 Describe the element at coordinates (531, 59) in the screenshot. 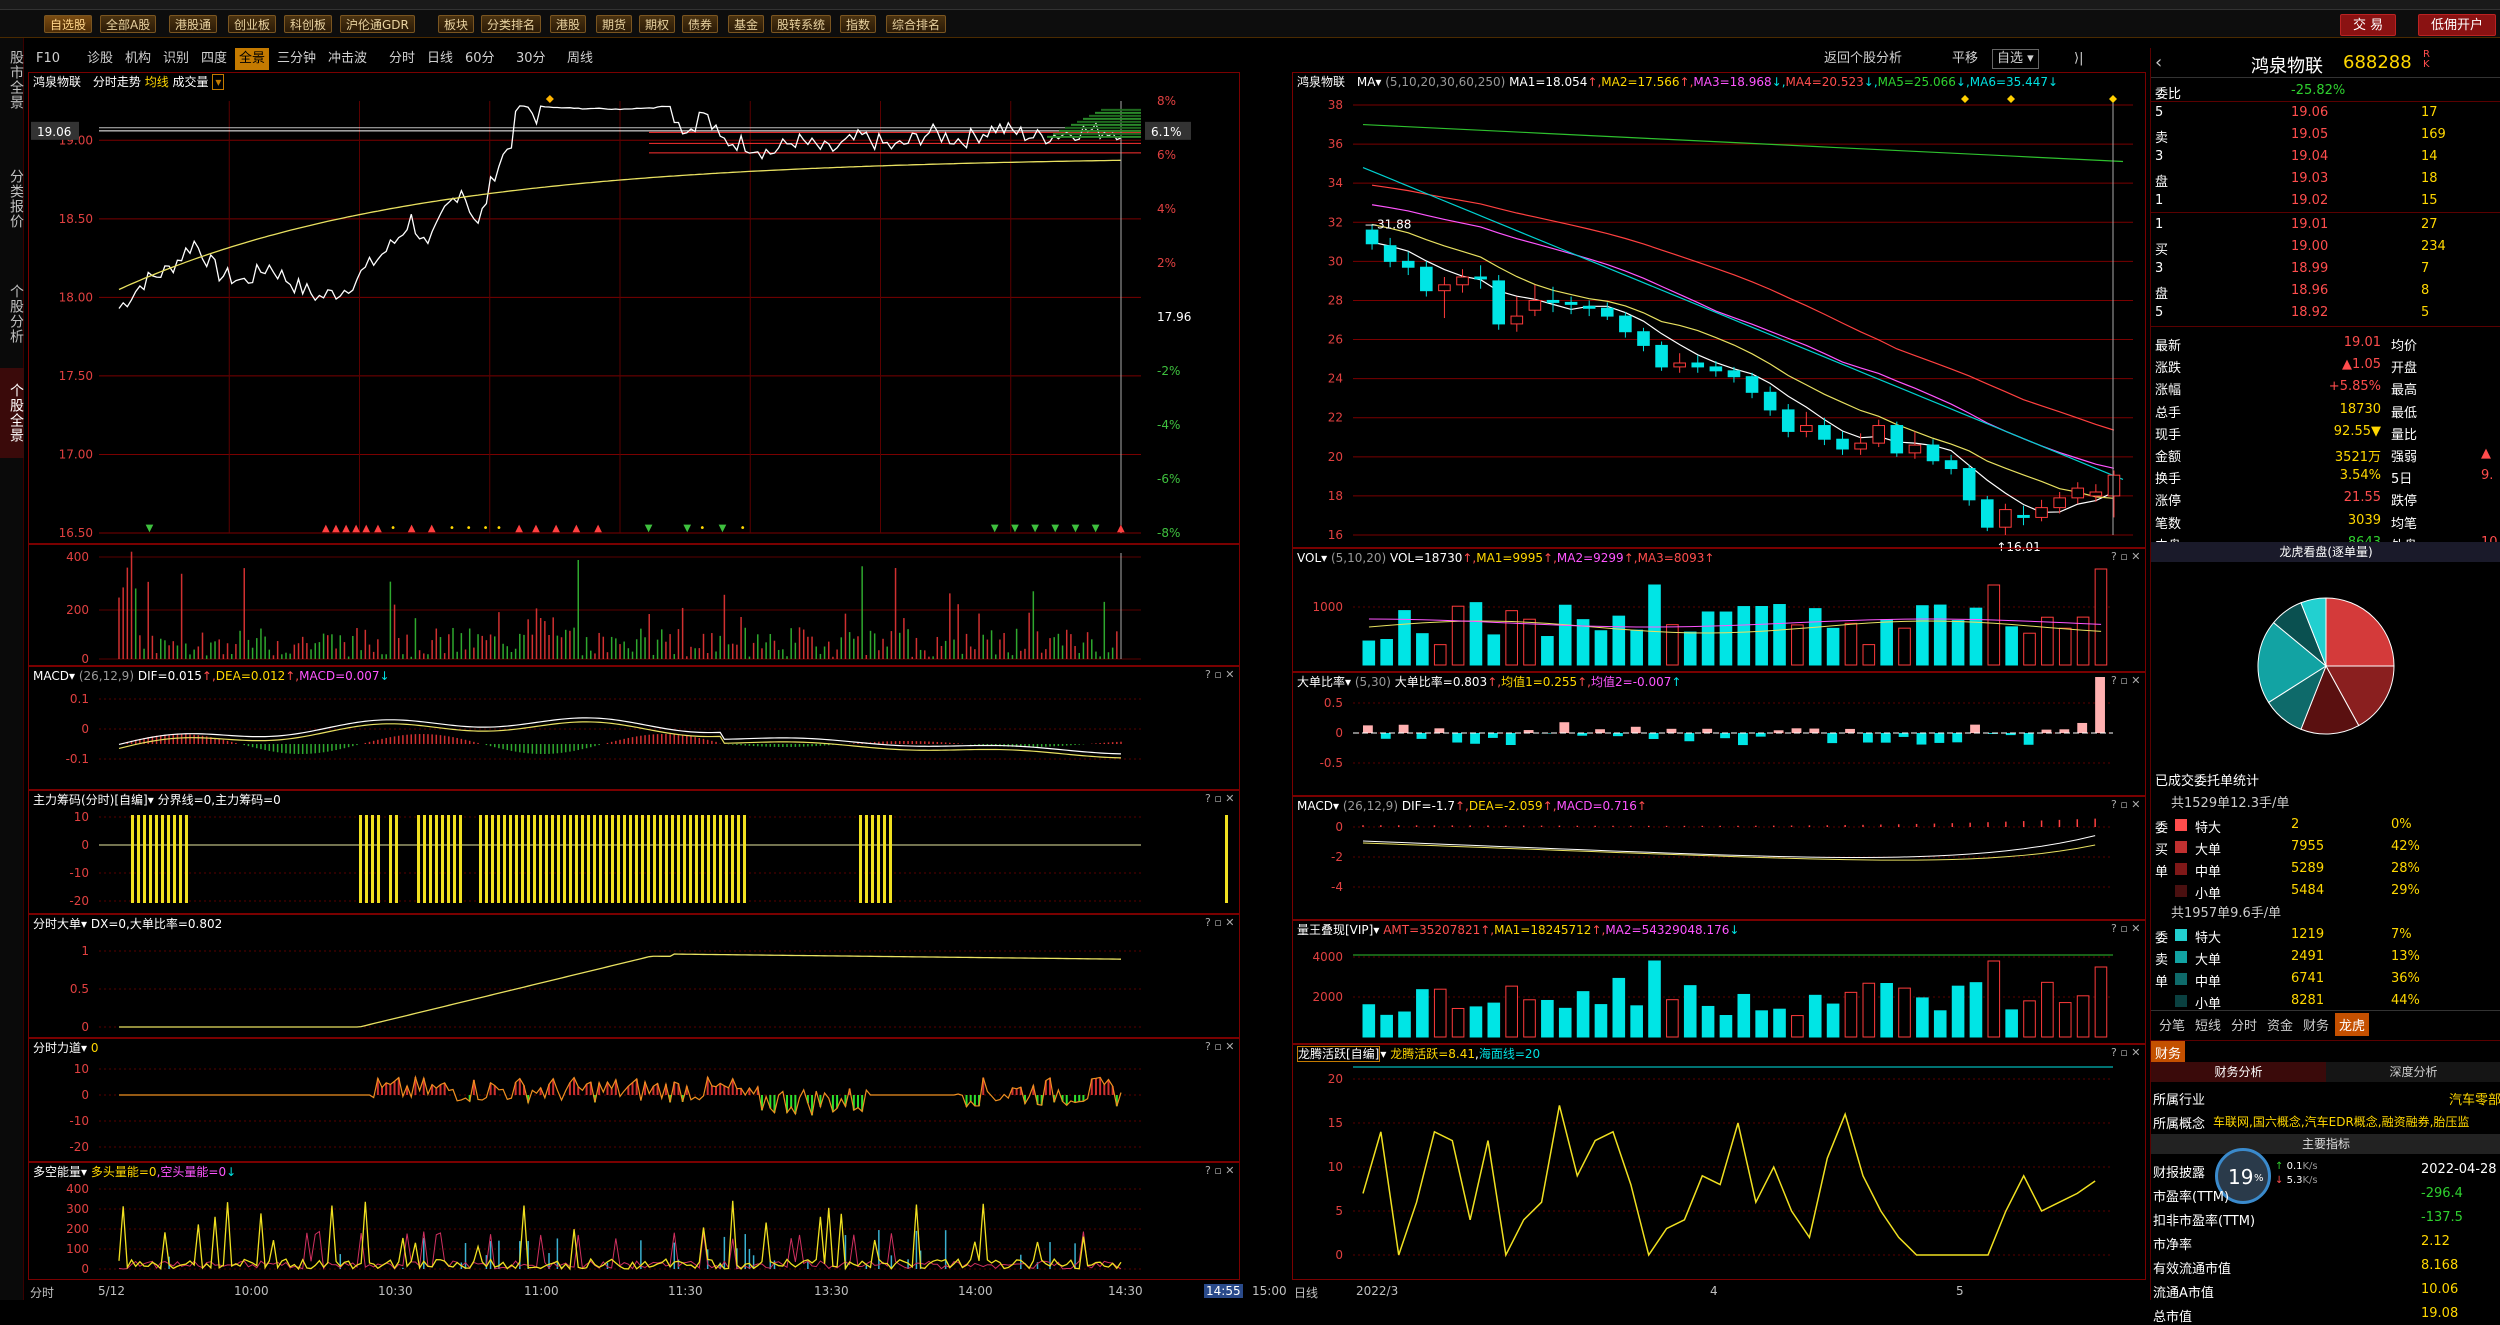

I see `period-30min-button: 30分` at that location.